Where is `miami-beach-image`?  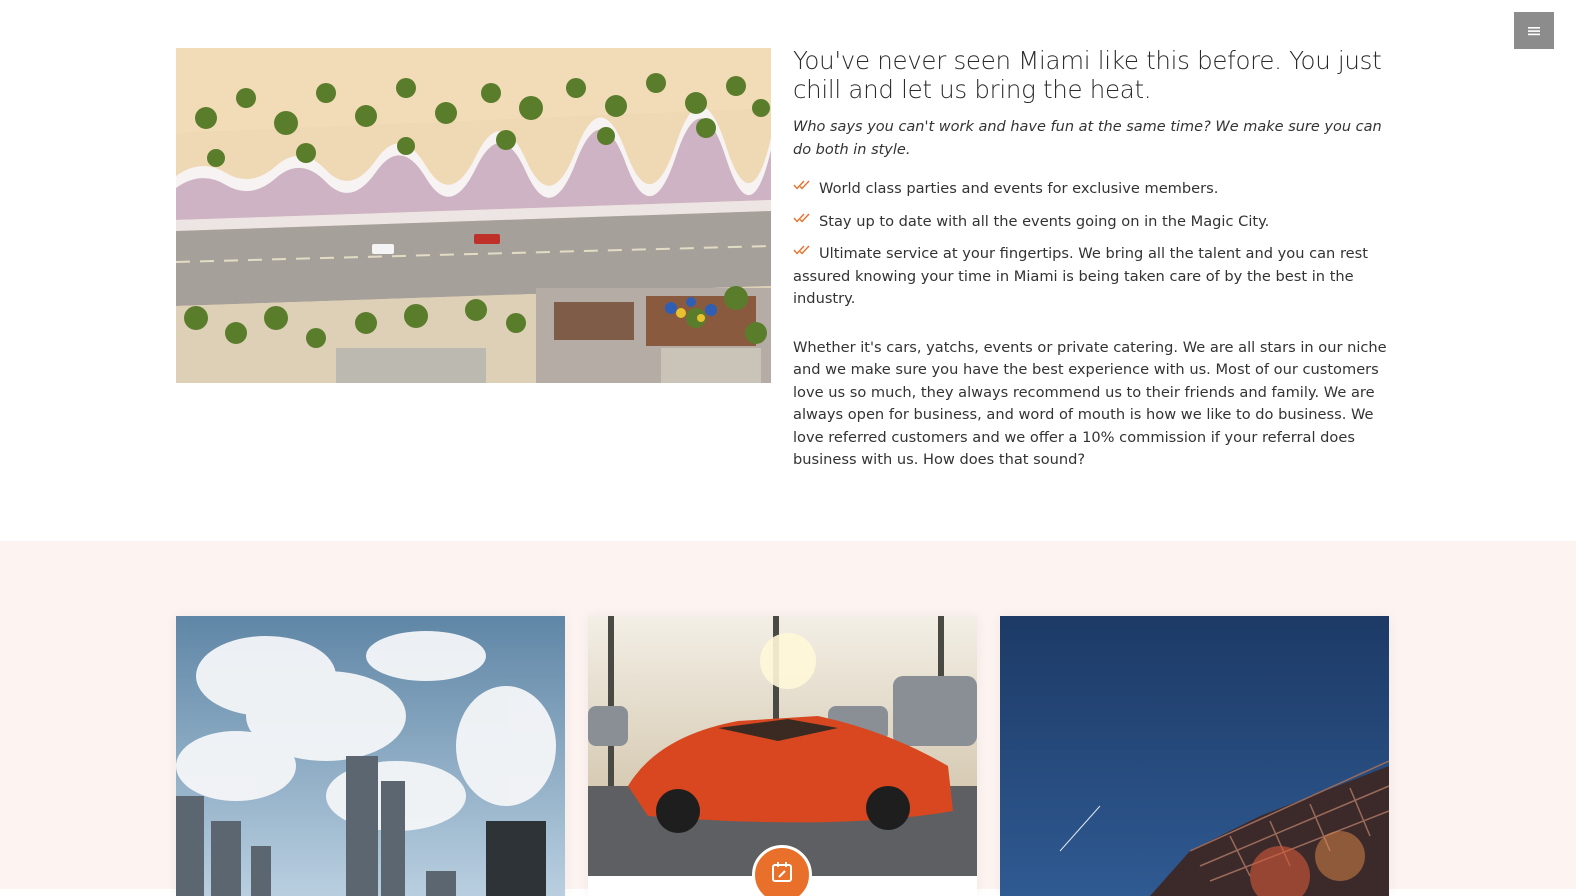 miami-beach-image is located at coordinates (473, 215).